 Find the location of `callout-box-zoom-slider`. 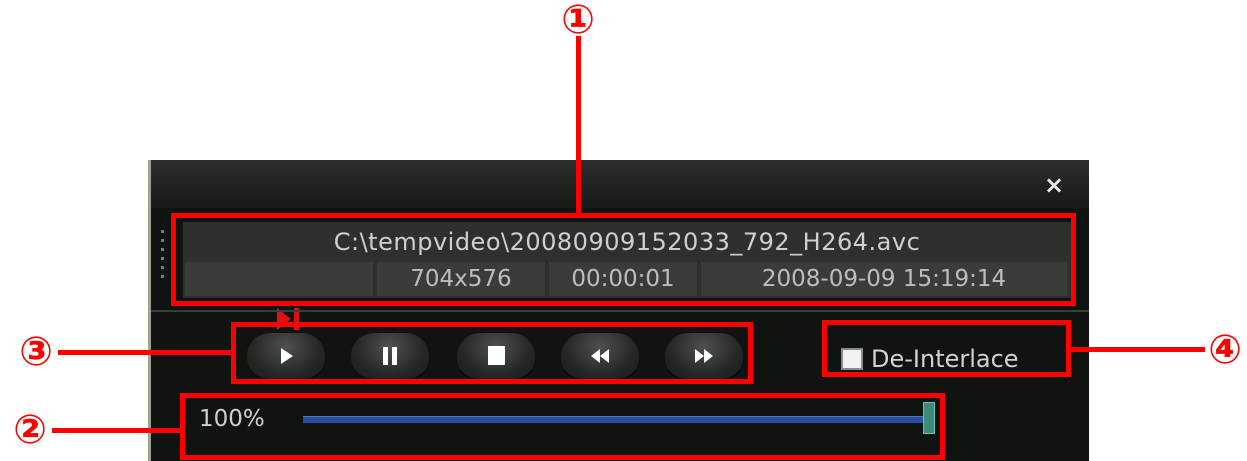

callout-box-zoom-slider is located at coordinates (562, 426).